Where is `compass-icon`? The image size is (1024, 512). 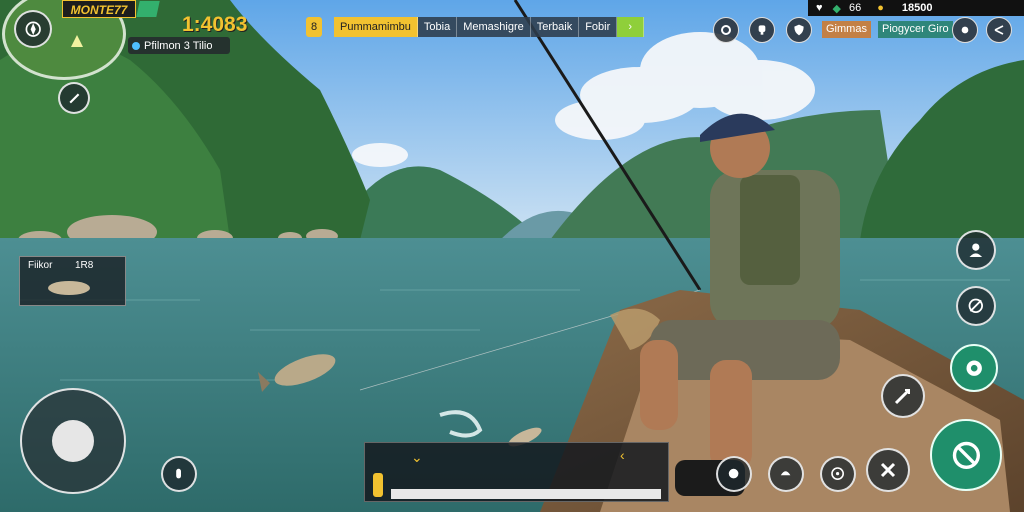
compass-icon is located at coordinates (33, 29).